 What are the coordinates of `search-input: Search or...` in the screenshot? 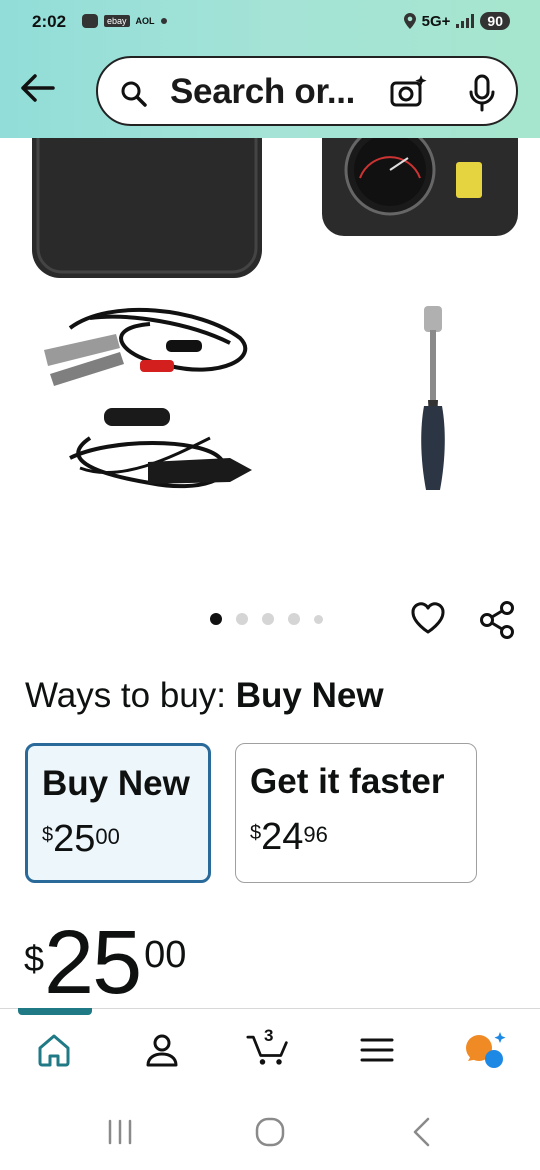 It's located at (262, 92).